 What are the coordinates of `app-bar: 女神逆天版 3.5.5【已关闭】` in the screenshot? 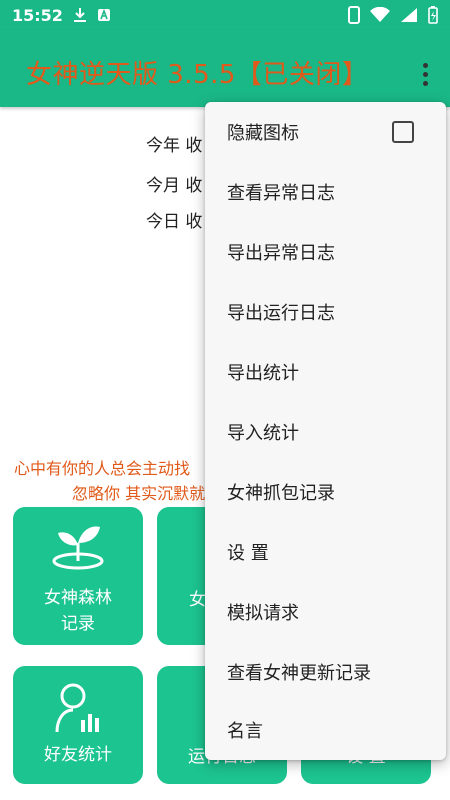 It's located at (225, 68).